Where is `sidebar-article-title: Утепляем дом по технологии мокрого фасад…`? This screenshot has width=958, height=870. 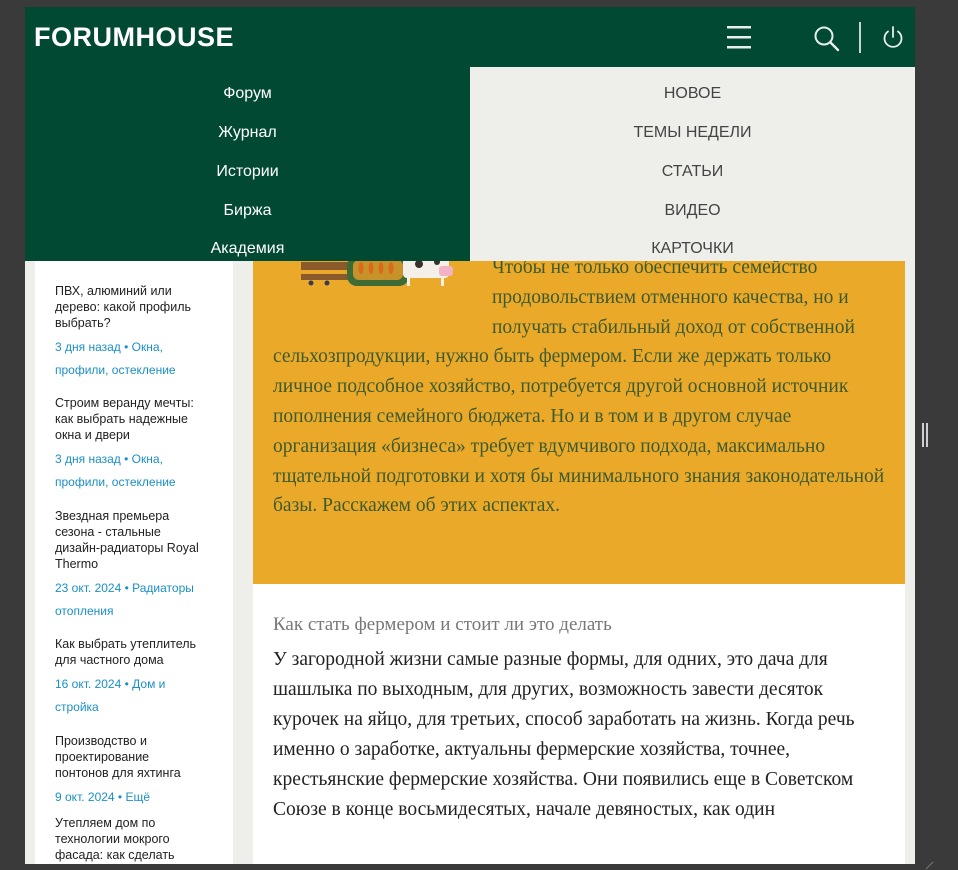 sidebar-article-title: Утепляем дом по технологии мокрого фасад… is located at coordinates (130, 839).